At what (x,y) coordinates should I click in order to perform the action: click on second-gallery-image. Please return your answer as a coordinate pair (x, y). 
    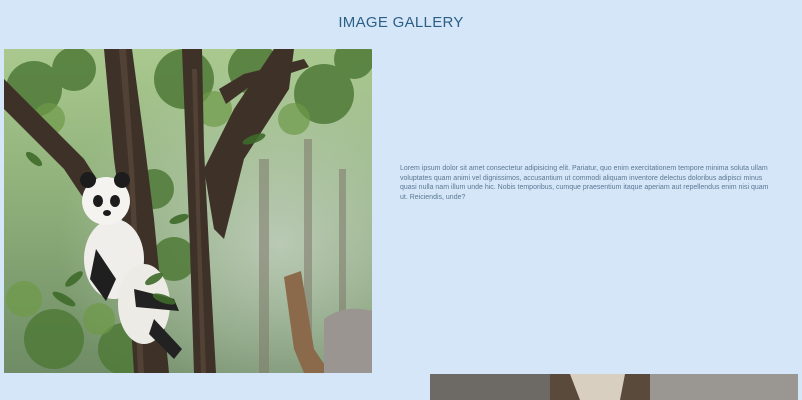
    Looking at the image, I should click on (614, 387).